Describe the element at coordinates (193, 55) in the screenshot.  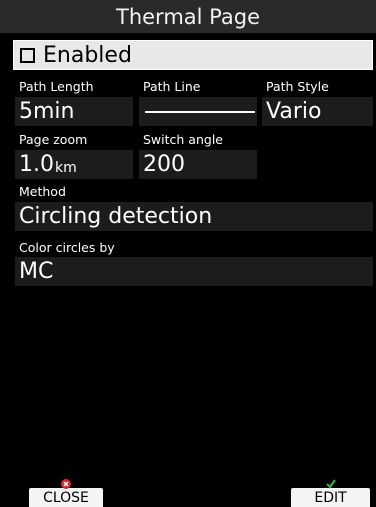
I see `enabled-checkbox: Enabled` at that location.